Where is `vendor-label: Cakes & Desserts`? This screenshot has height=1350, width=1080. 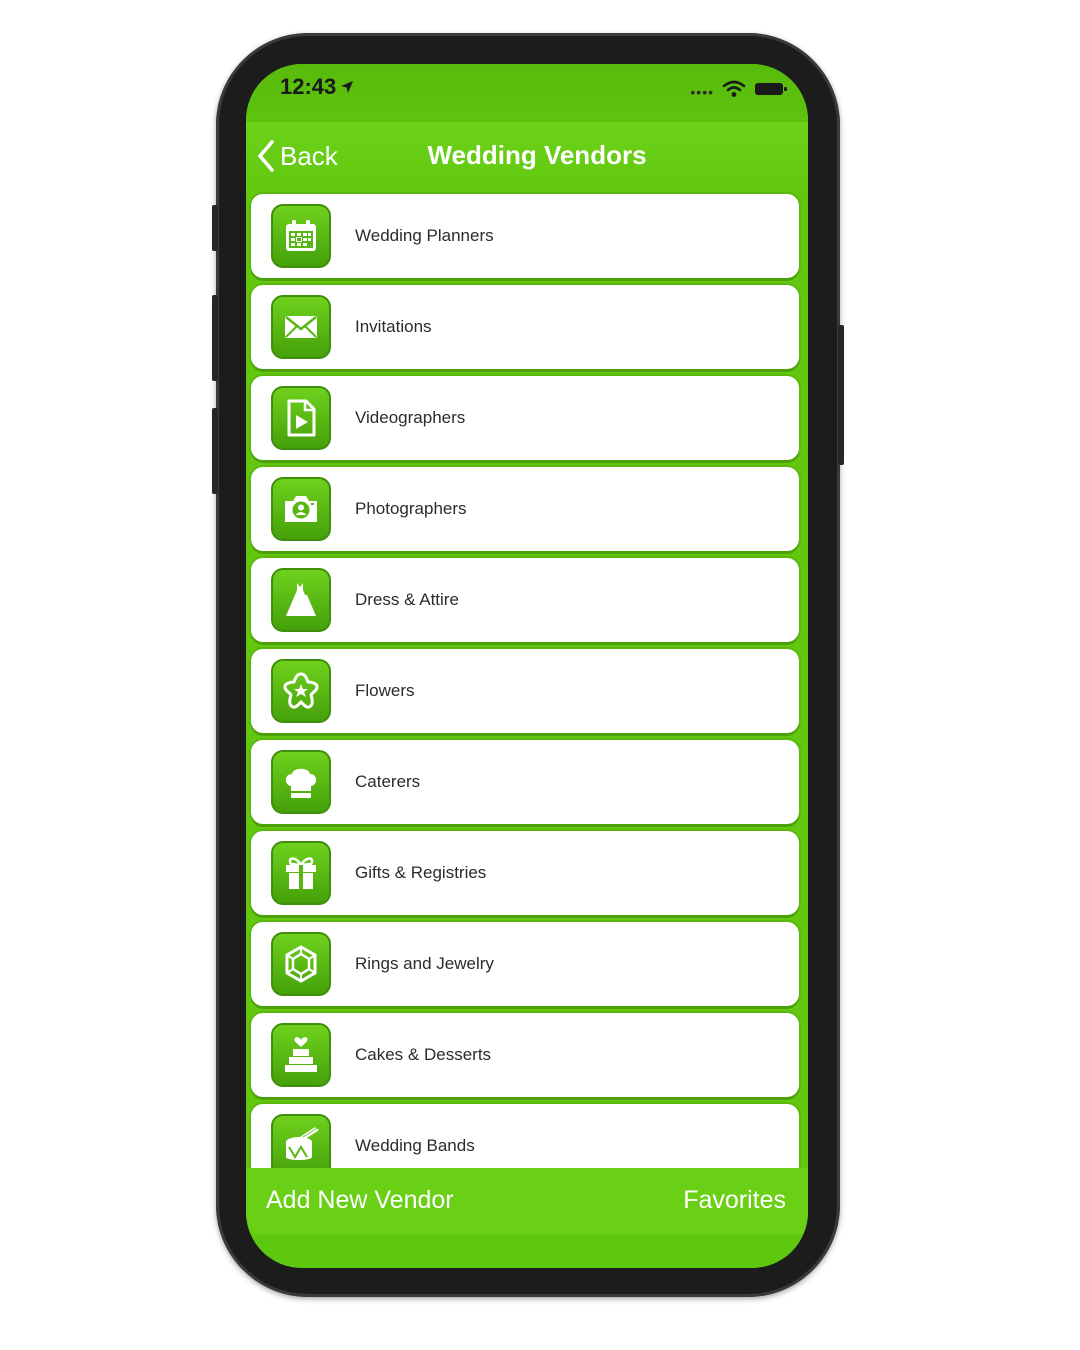
vendor-label: Cakes & Desserts is located at coordinates (423, 1054).